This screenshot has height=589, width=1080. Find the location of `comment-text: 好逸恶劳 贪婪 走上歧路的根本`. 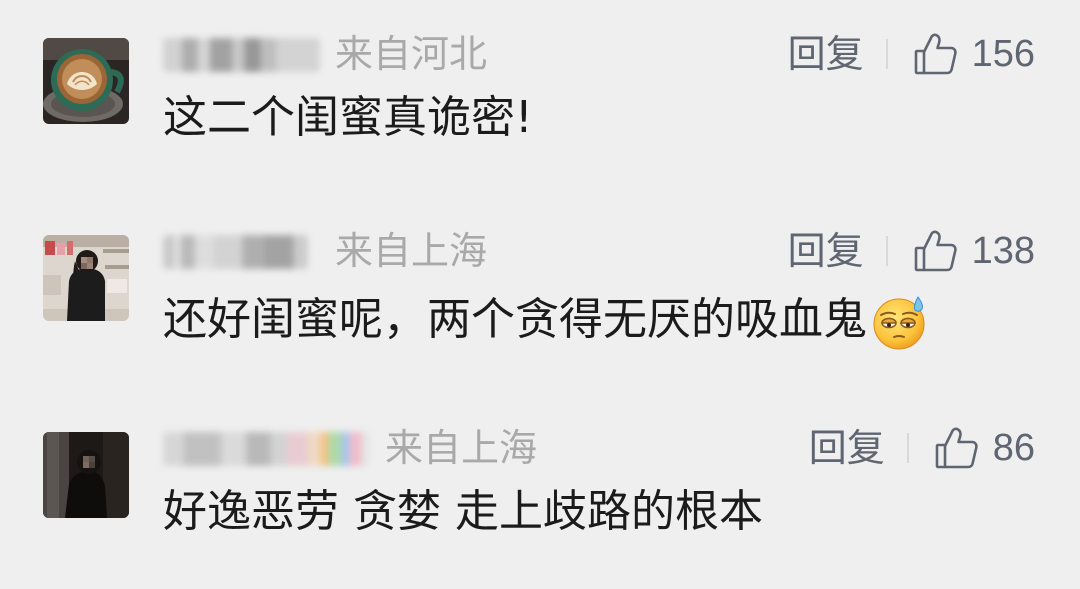

comment-text: 好逸恶劳 贪婪 走上歧路的根本 is located at coordinates (463, 511).